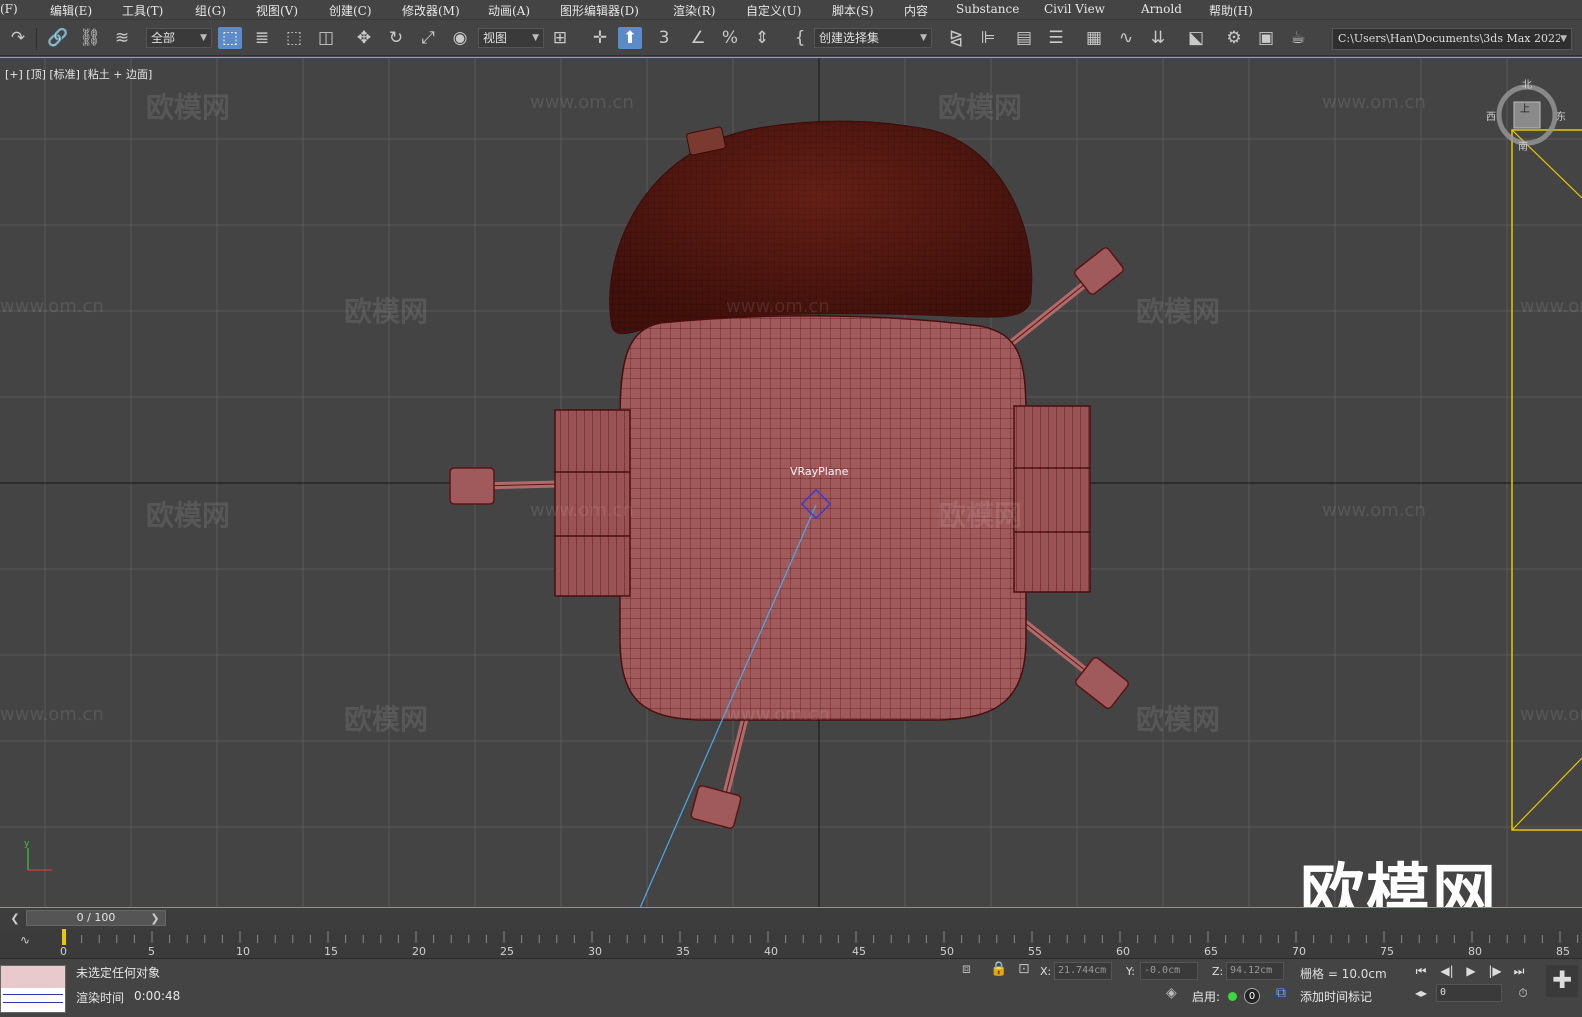 This screenshot has width=1582, height=1017. Describe the element at coordinates (1452, 39) in the screenshot. I see `project-path-dropdown: C:\Users\Han\Documents\3ds Max 2022 ▼` at that location.